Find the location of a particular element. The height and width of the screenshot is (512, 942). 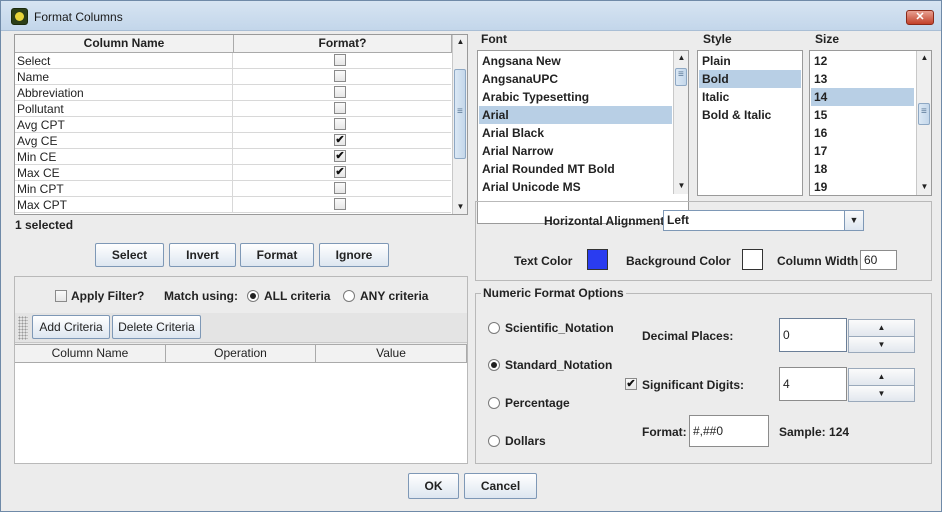

criteria-column-header: Column Name is located at coordinates (90, 354).